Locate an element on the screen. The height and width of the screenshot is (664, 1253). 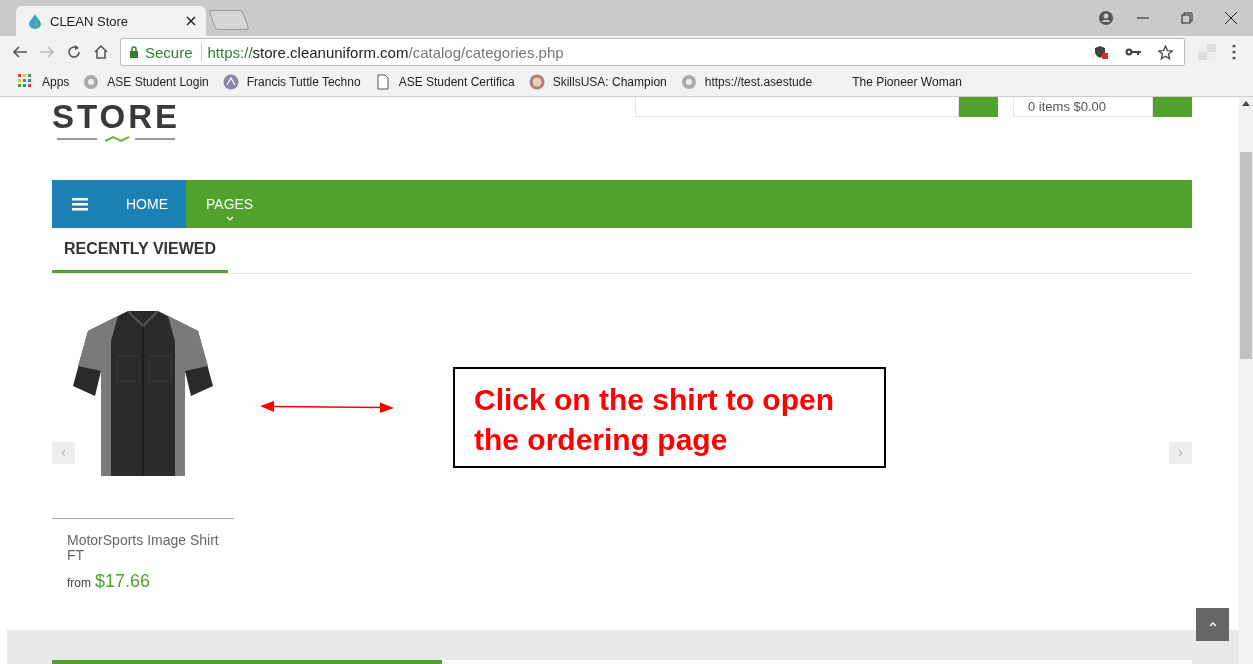
nav-label: PAGES is located at coordinates (230, 203).